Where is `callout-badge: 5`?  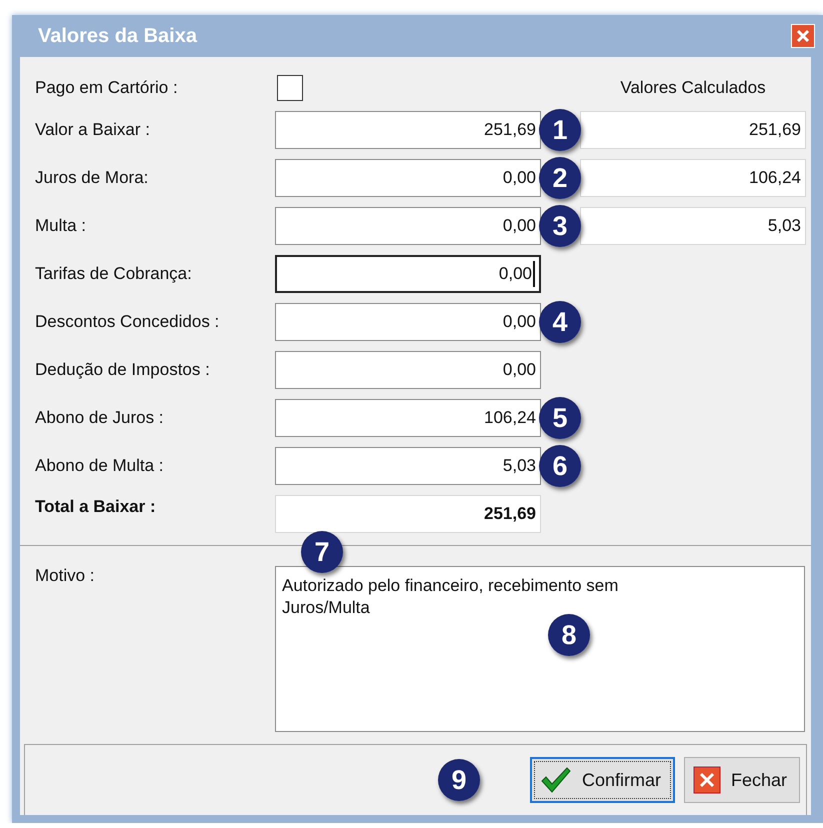
callout-badge: 5 is located at coordinates (560, 418).